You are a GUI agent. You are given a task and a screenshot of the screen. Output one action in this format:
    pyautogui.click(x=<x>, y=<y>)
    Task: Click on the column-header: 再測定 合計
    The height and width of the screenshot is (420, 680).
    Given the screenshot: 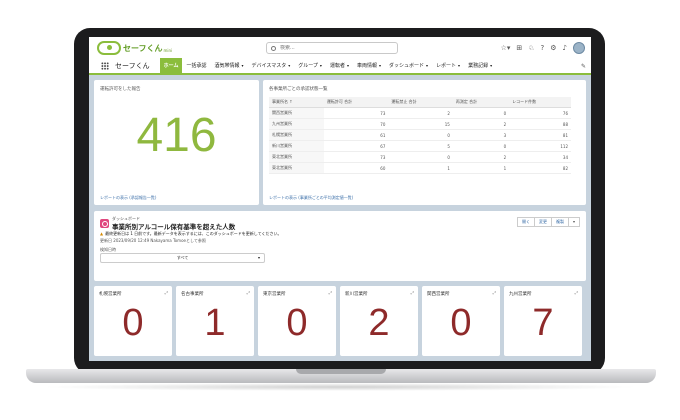 What is the action you would take?
    pyautogui.click(x=481, y=102)
    